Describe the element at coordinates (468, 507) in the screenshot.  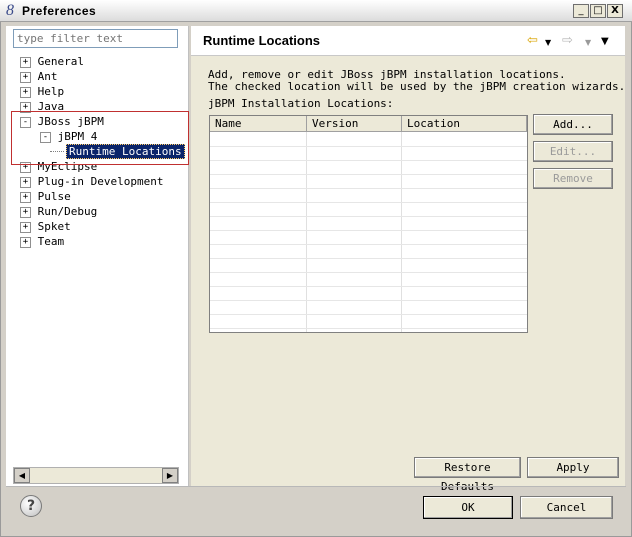
I see `ok-button: OK` at that location.